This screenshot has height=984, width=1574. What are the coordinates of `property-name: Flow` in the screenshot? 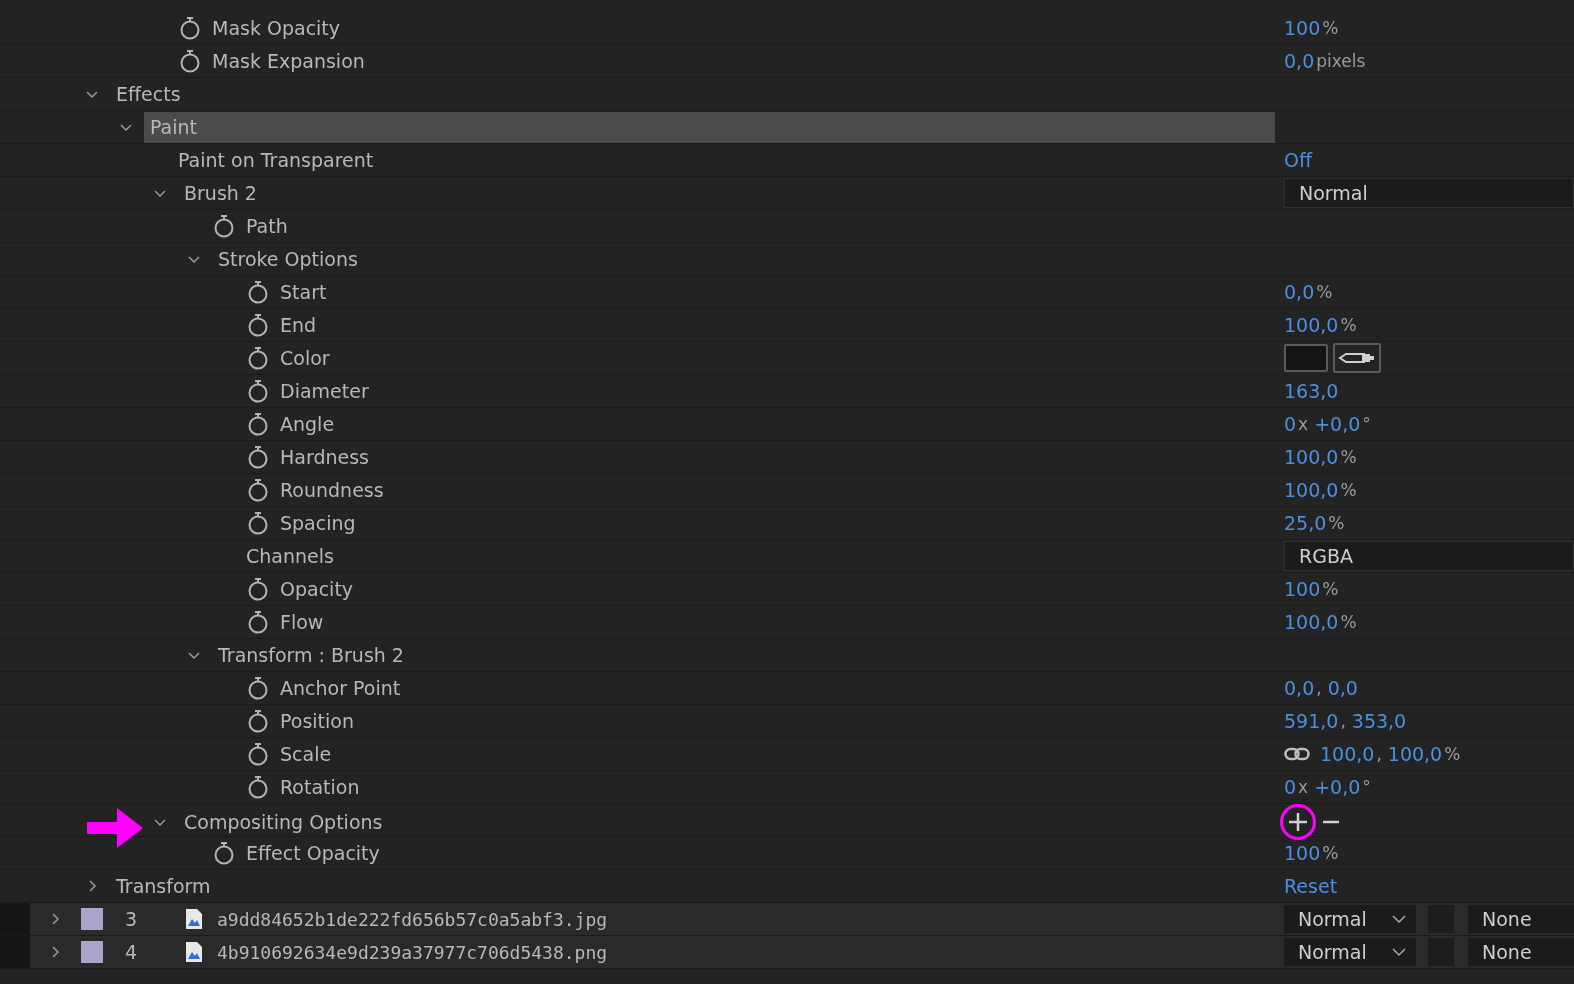 It's located at (302, 622).